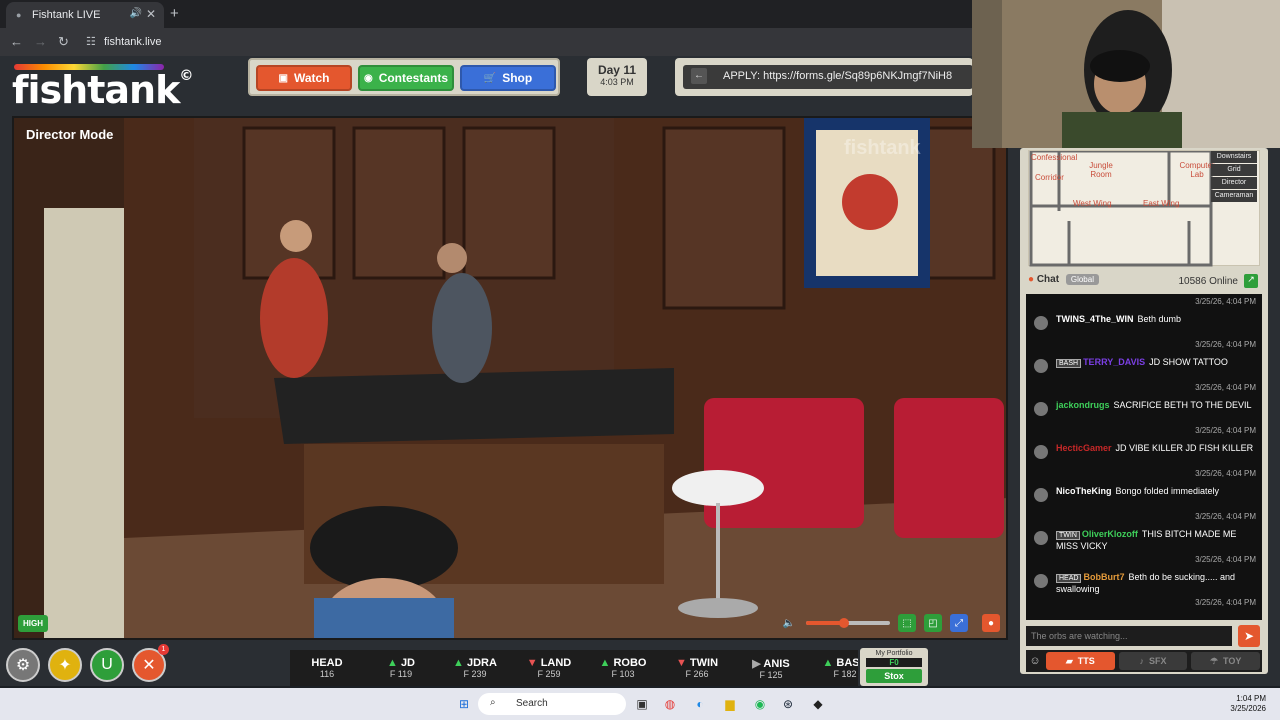 The image size is (1280, 720). What do you see at coordinates (1248, 704) in the screenshot?
I see `system-clock: 1:04 PM 3/25/2026` at bounding box center [1248, 704].